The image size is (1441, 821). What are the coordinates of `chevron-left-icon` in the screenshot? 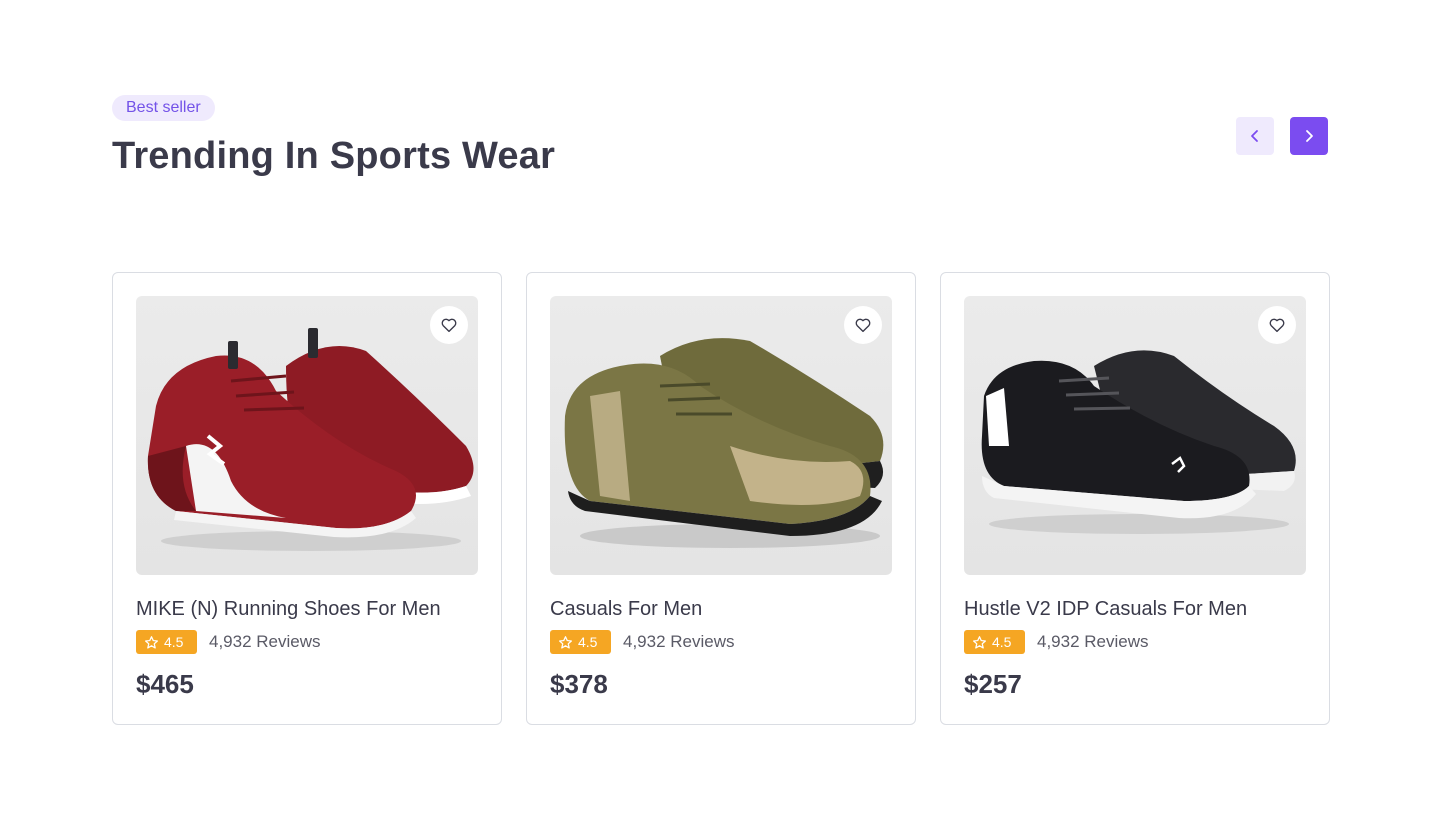 It's located at (1254, 136).